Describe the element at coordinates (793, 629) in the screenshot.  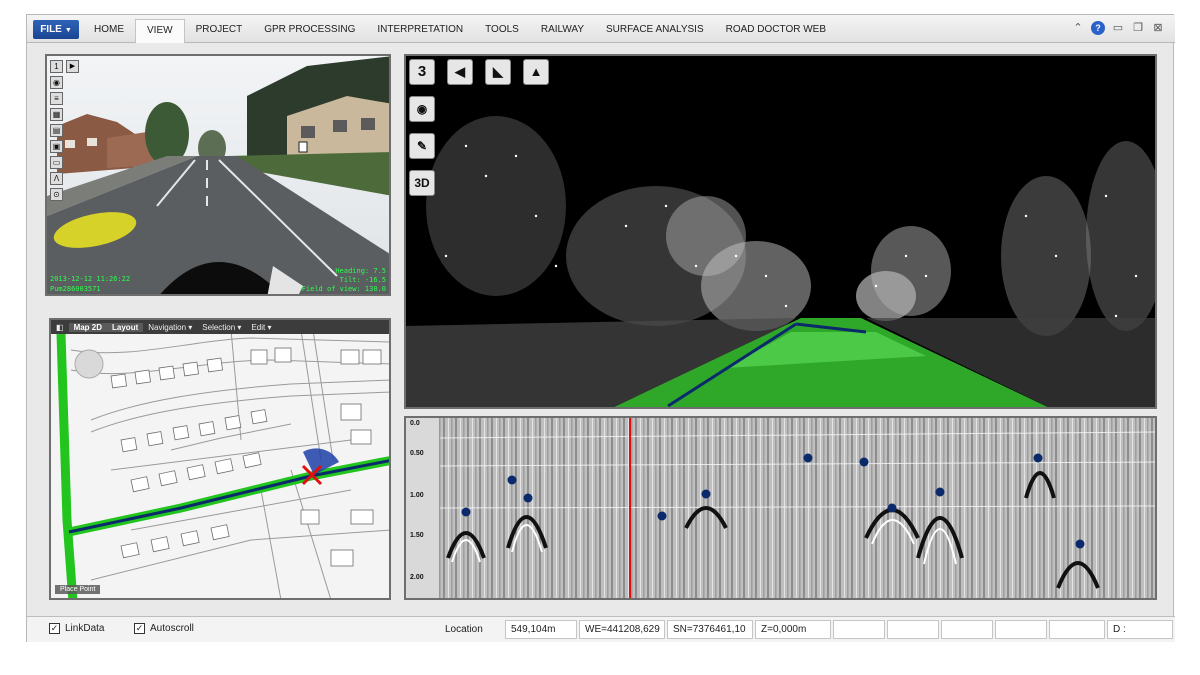
I see `z-coordinate: Z=0,000m` at that location.